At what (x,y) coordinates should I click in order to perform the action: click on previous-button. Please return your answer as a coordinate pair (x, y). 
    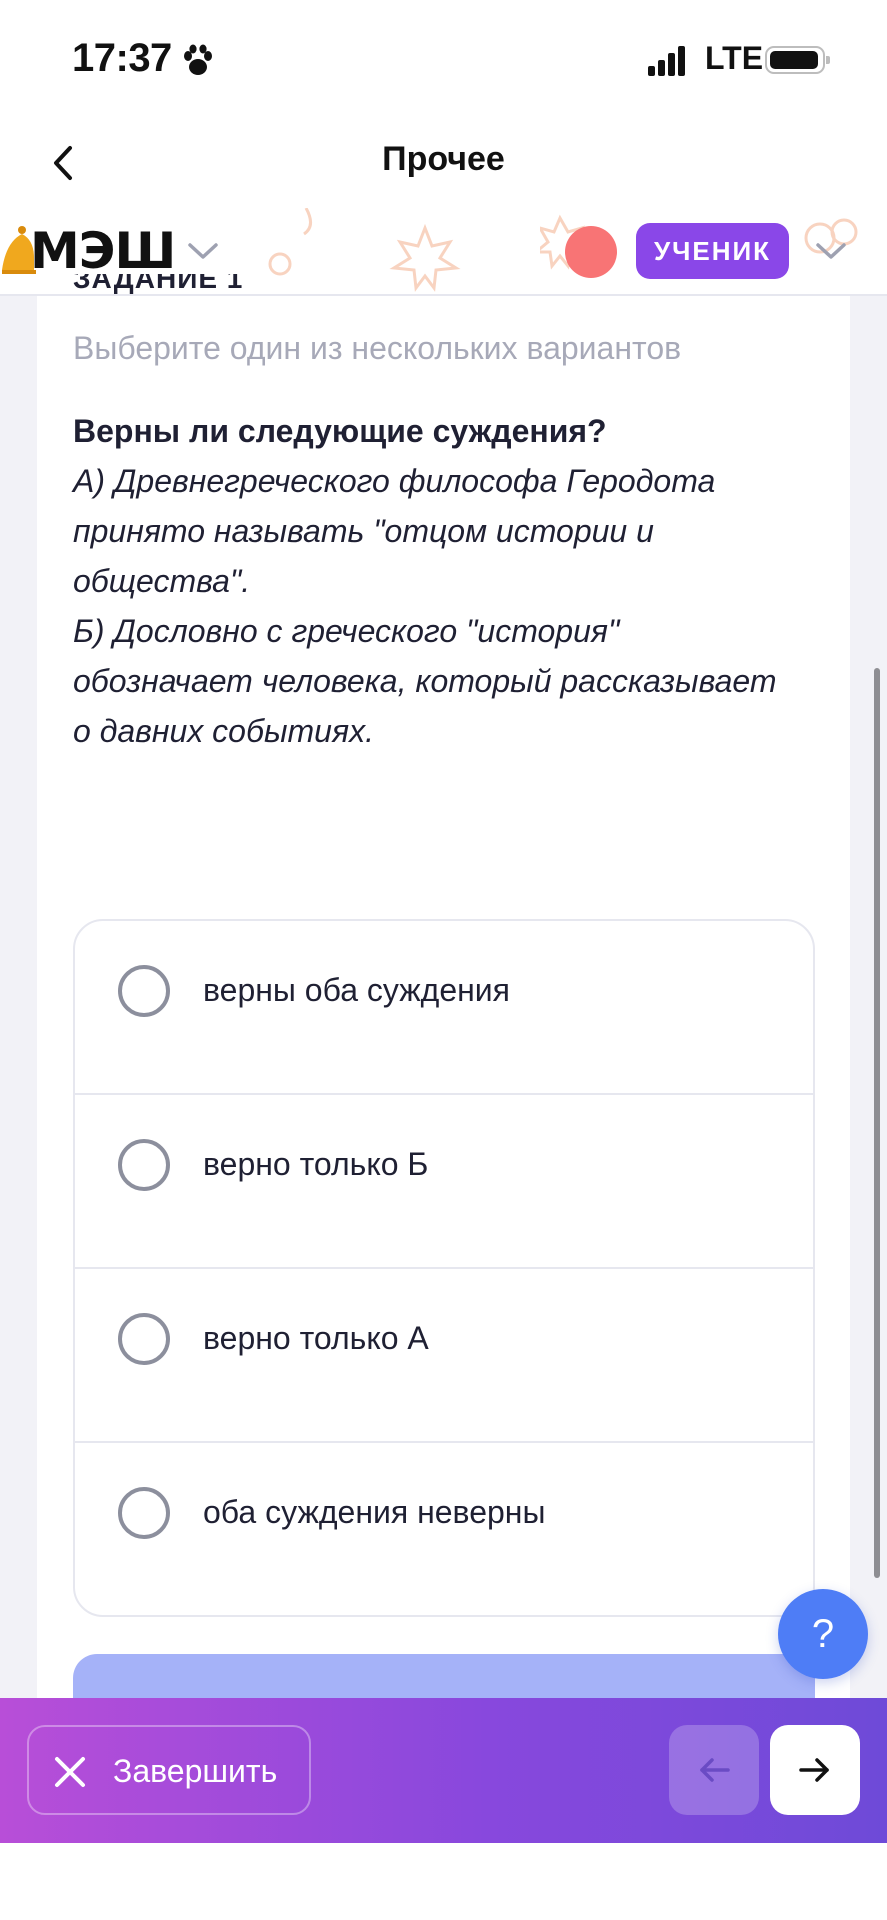
    Looking at the image, I should click on (714, 1770).